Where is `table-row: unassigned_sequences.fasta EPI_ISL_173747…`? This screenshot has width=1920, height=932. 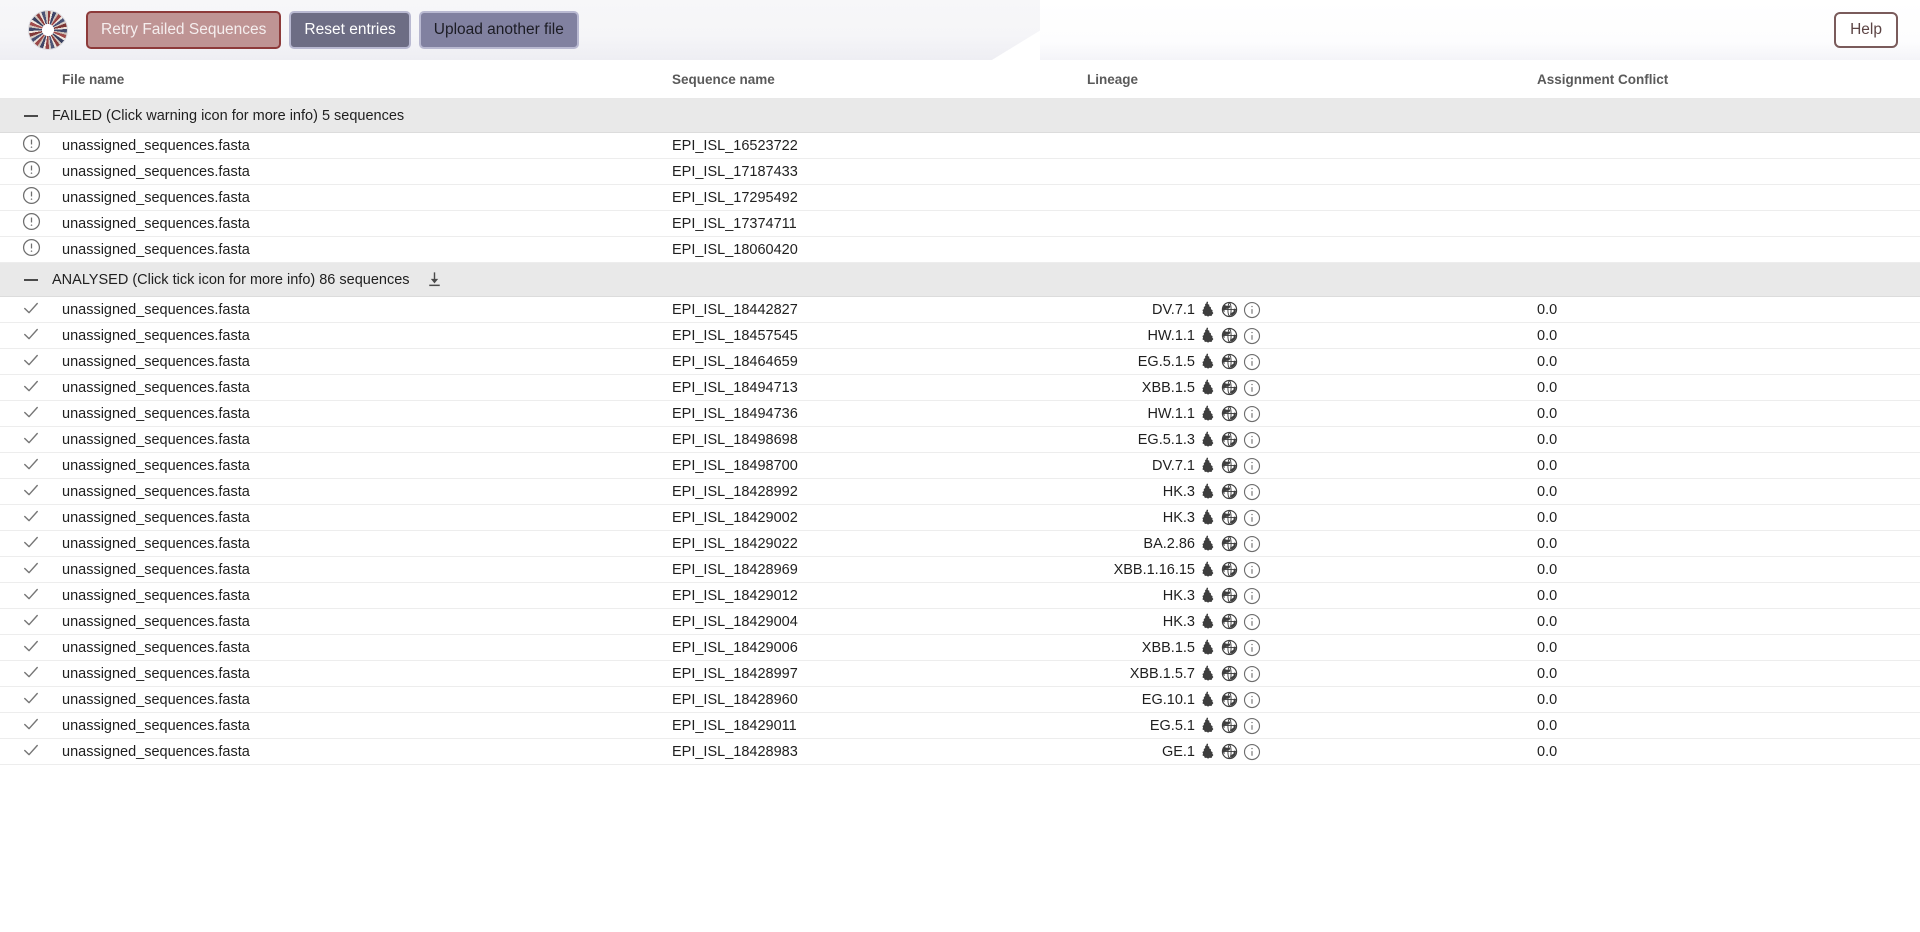 table-row: unassigned_sequences.fasta EPI_ISL_173747… is located at coordinates (960, 223).